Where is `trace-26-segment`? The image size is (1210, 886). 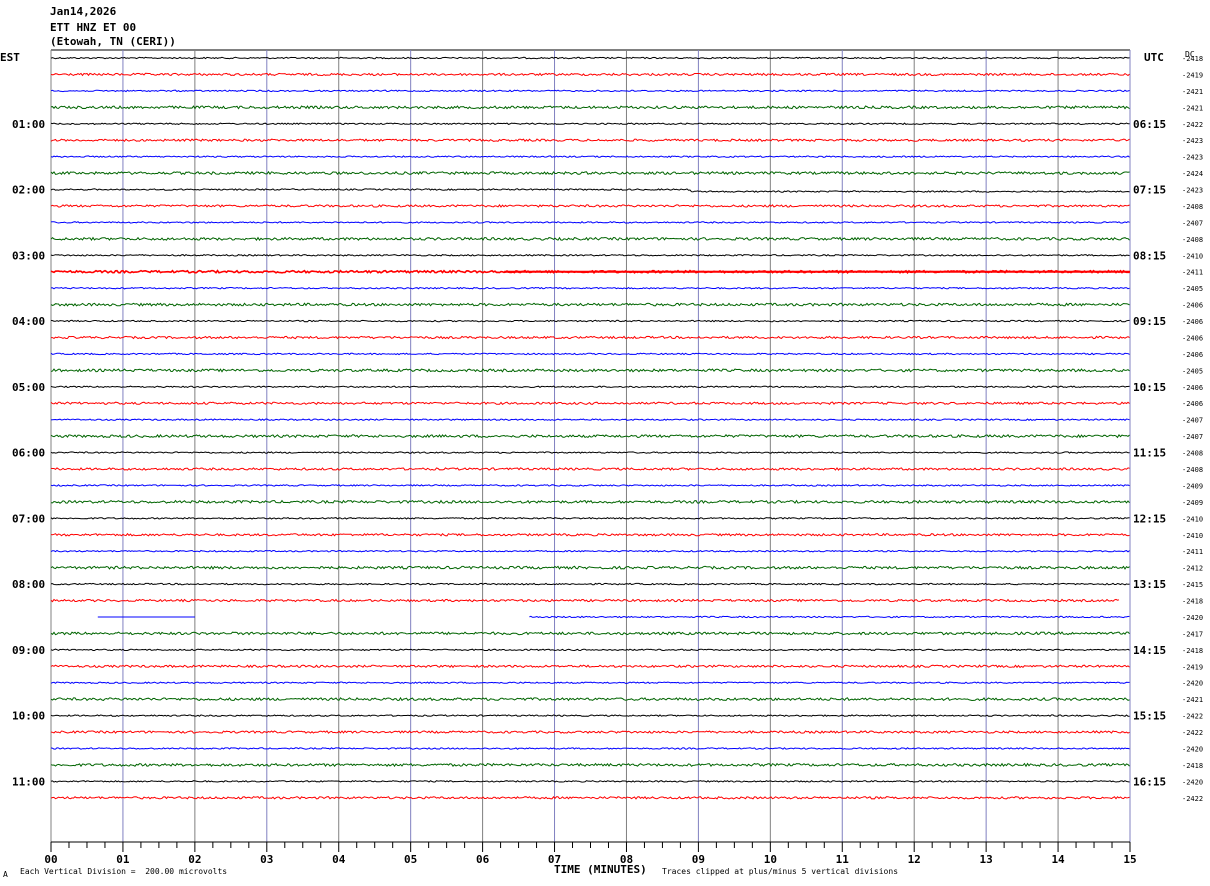
trace-26-segment is located at coordinates (590, 485).